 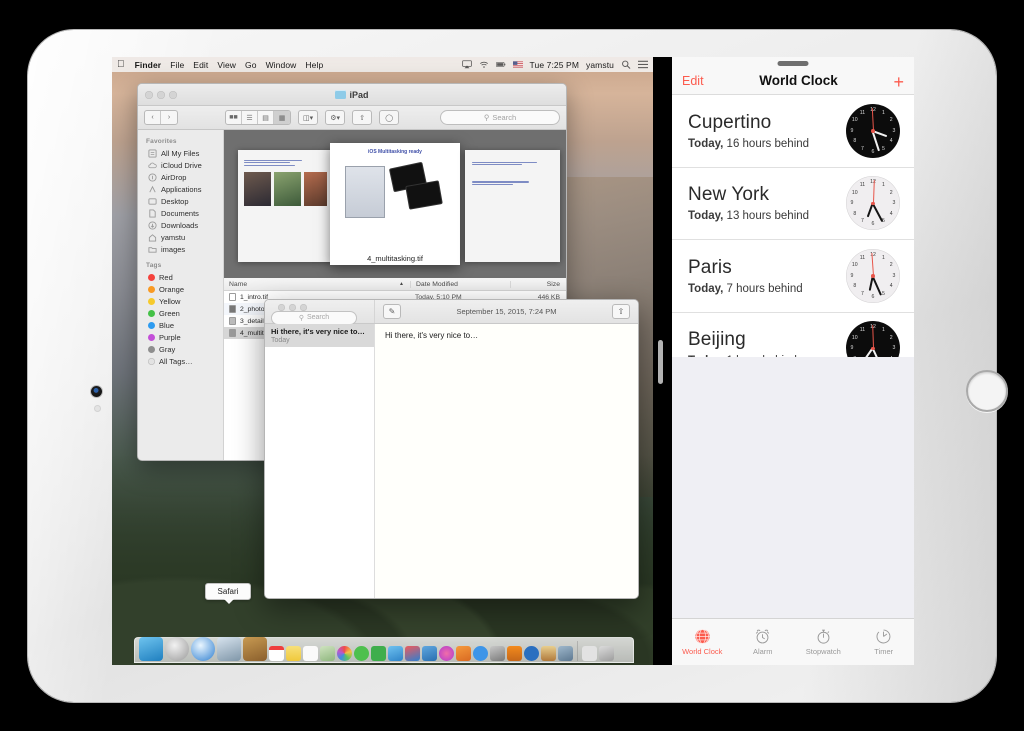 What do you see at coordinates (702, 642) in the screenshot?
I see `tab-world-clock: World Clock` at bounding box center [702, 642].